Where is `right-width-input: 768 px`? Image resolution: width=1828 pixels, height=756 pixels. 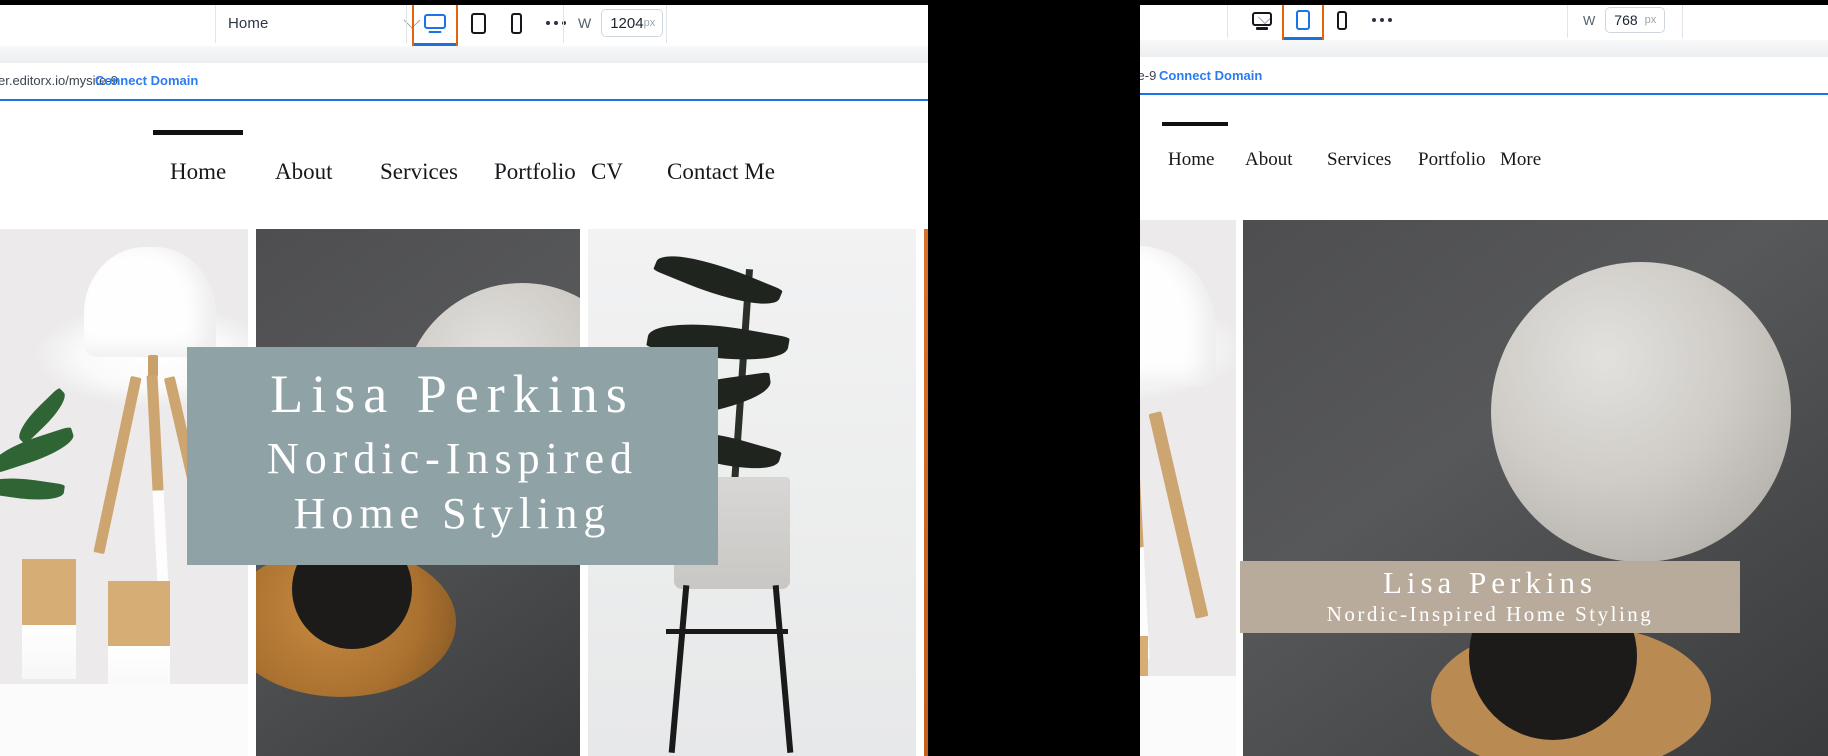
right-width-input: 768 px is located at coordinates (1635, 20).